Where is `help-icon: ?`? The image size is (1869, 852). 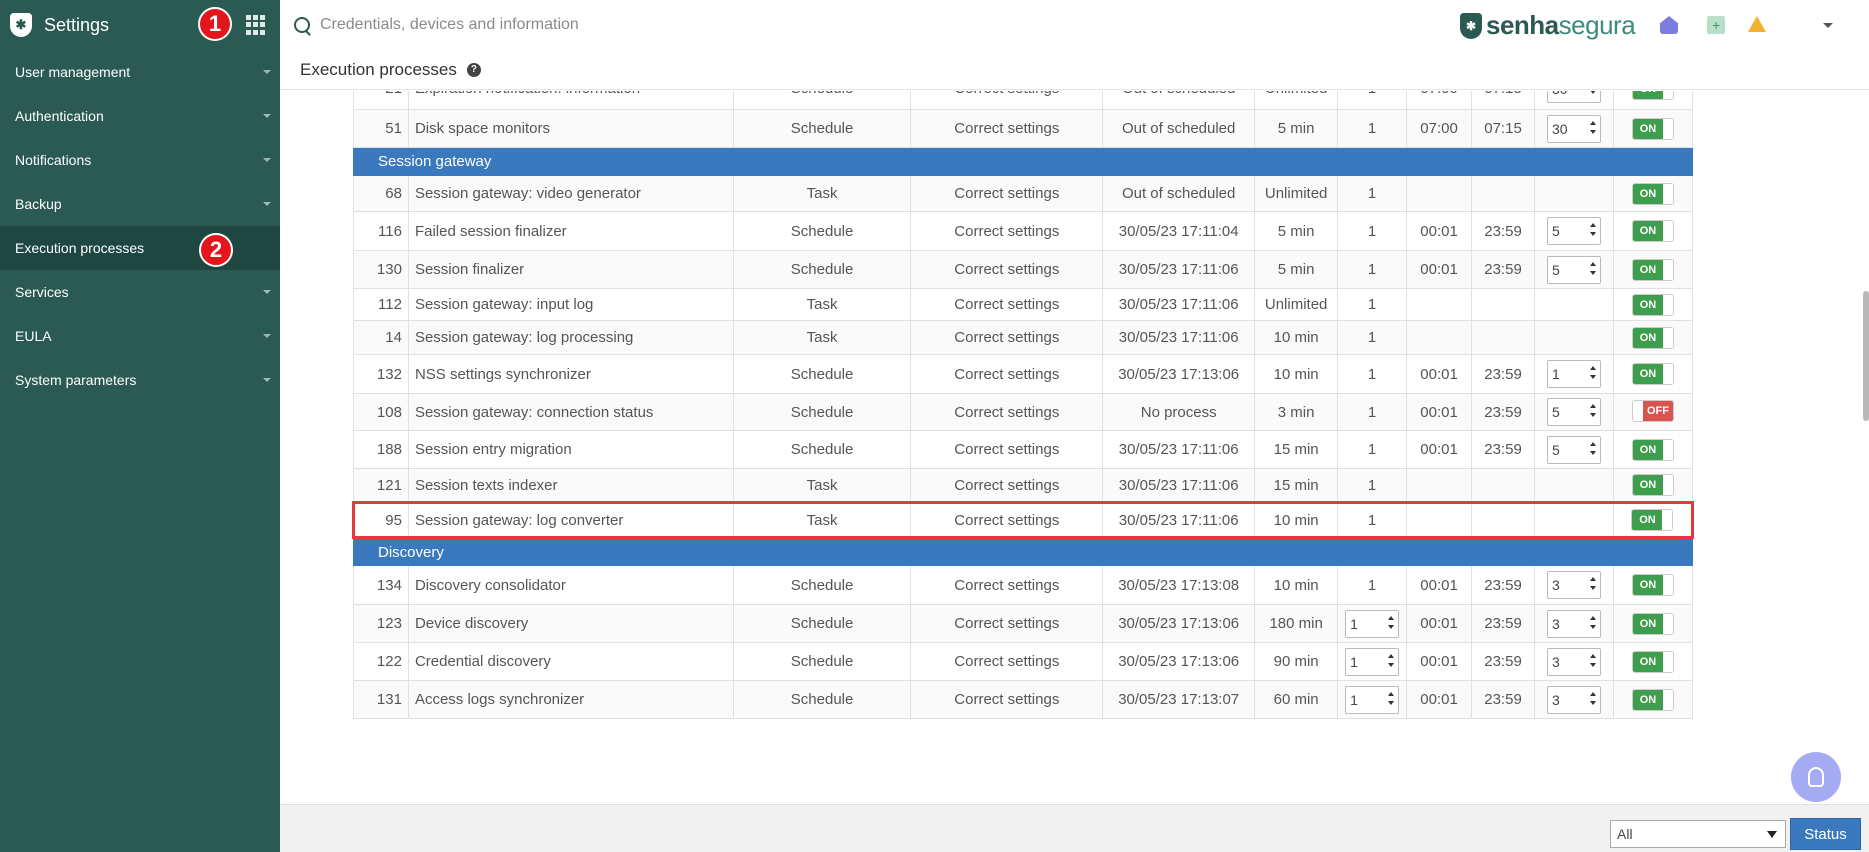
help-icon: ? is located at coordinates (473, 69).